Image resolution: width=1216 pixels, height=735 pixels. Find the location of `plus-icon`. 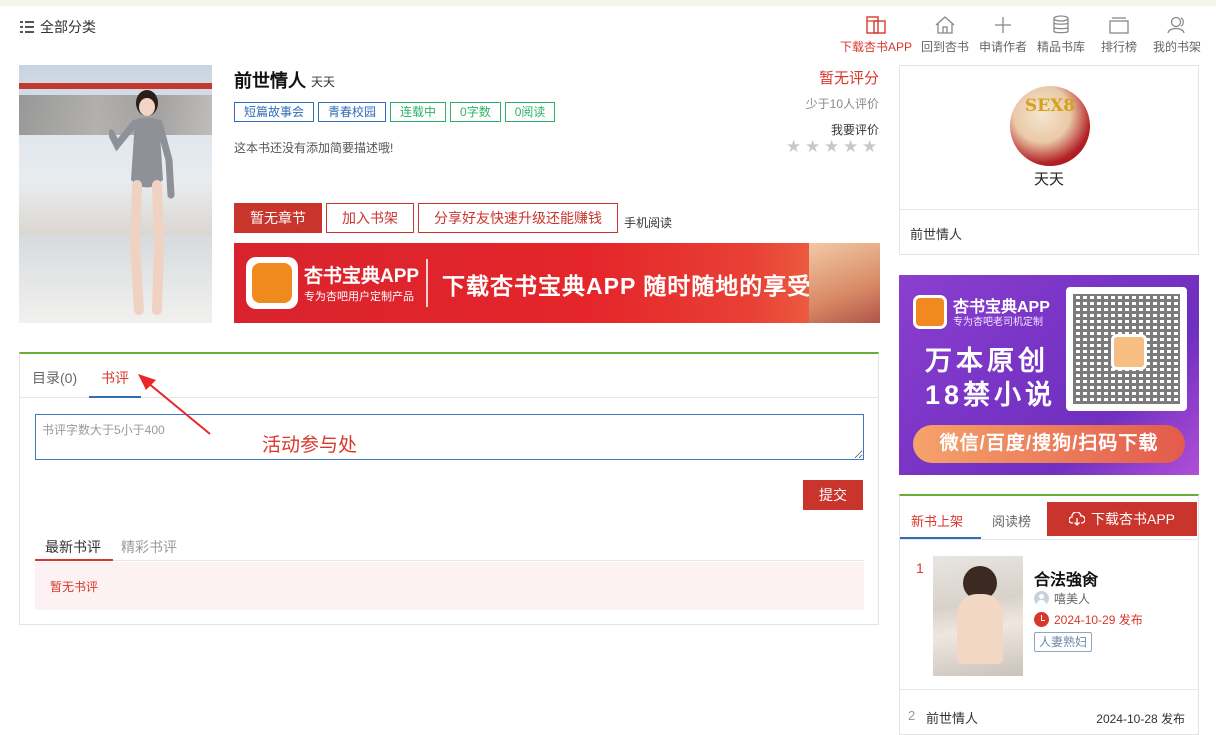

plus-icon is located at coordinates (1003, 25).